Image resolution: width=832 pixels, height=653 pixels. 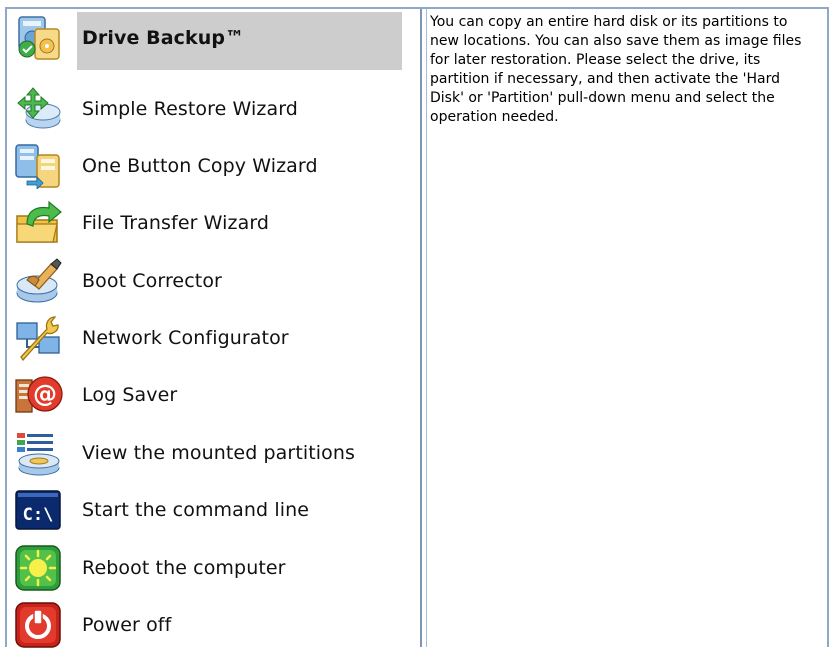 I want to click on menu-item-label: Network Configurator, so click(x=185, y=337).